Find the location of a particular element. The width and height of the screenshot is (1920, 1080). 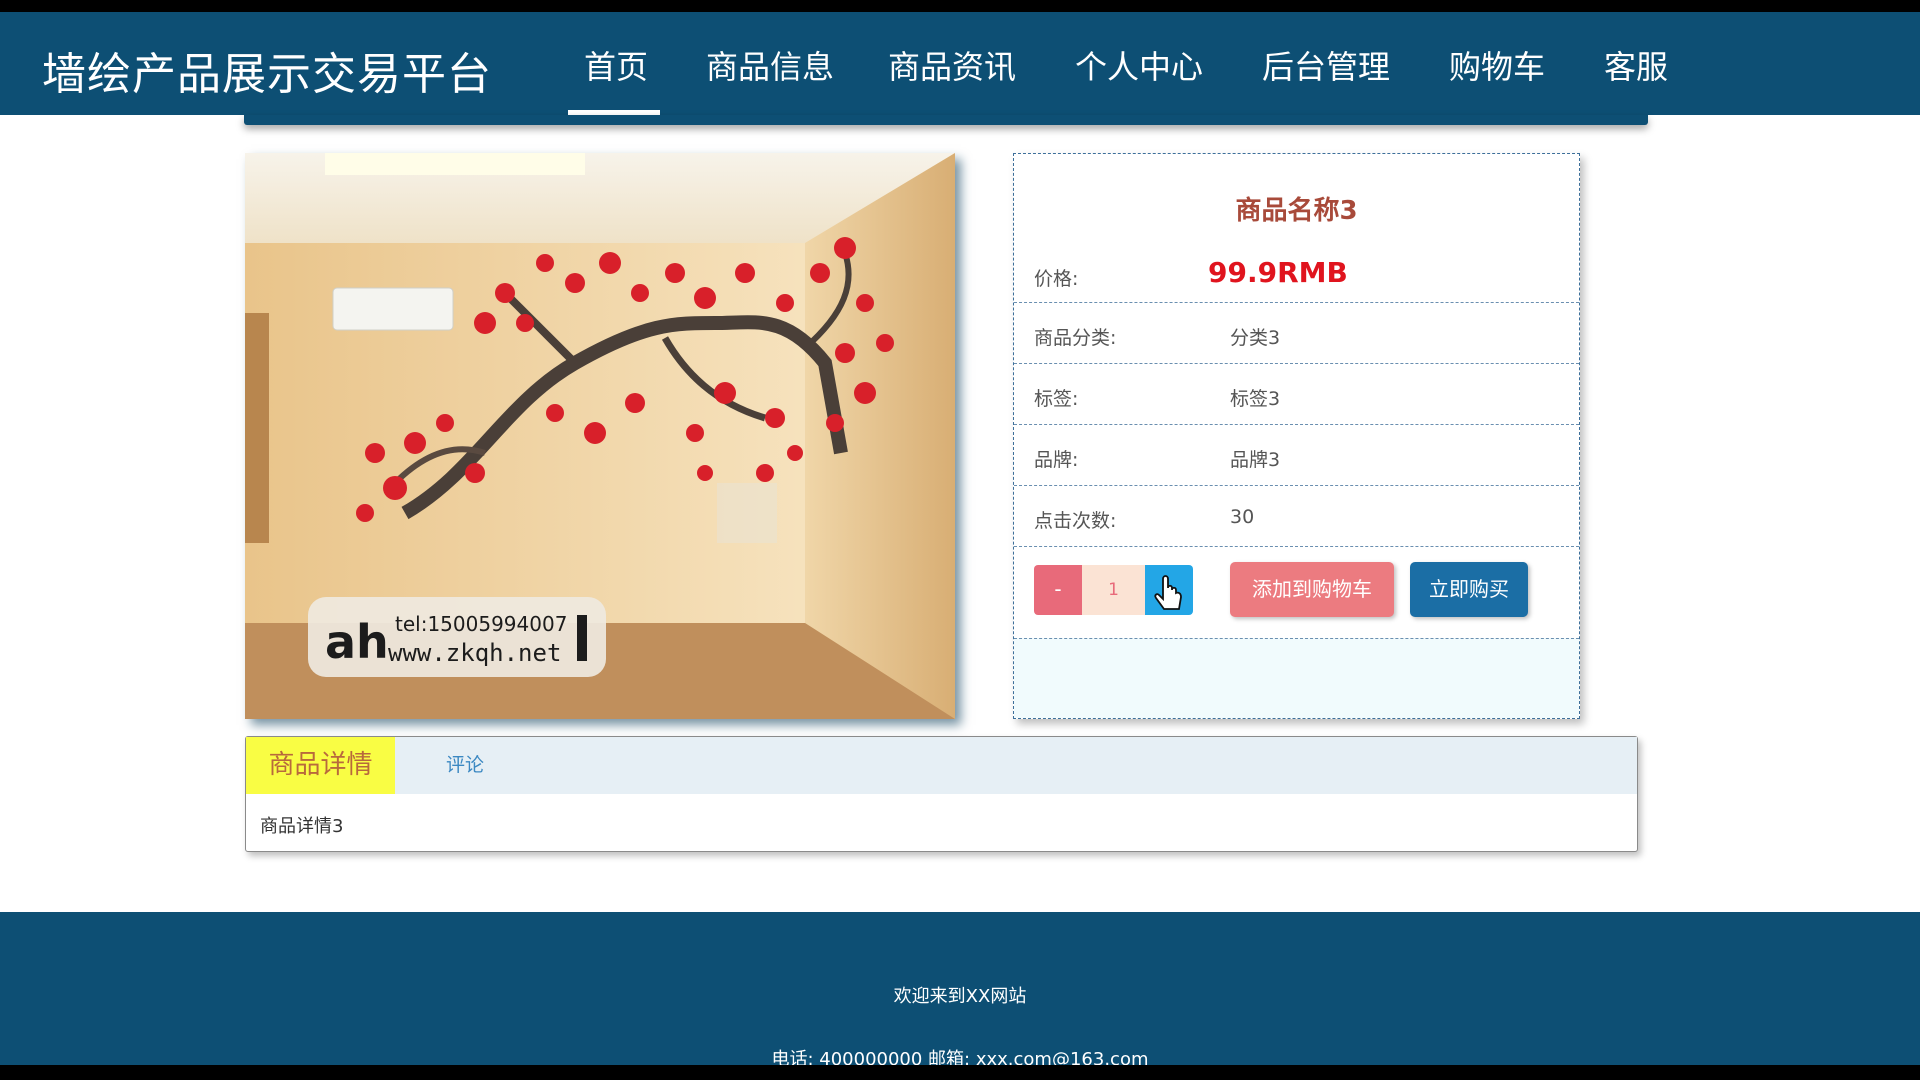

hand-cursor-icon is located at coordinates (1168, 592).